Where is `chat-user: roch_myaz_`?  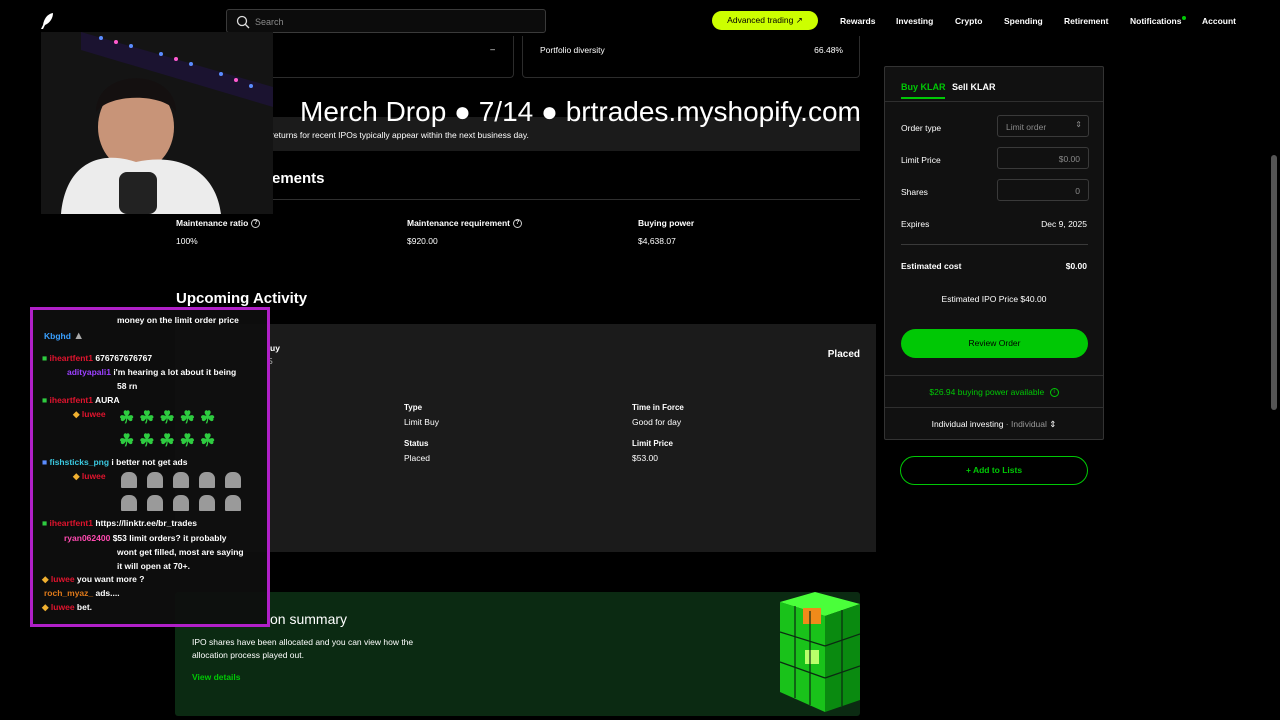
chat-user: roch_myaz_ is located at coordinates (69, 593).